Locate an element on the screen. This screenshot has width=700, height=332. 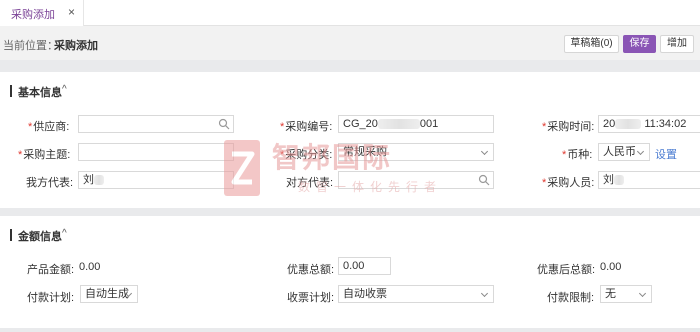
our-rep-label: 我方代表: is located at coordinates (50, 183).